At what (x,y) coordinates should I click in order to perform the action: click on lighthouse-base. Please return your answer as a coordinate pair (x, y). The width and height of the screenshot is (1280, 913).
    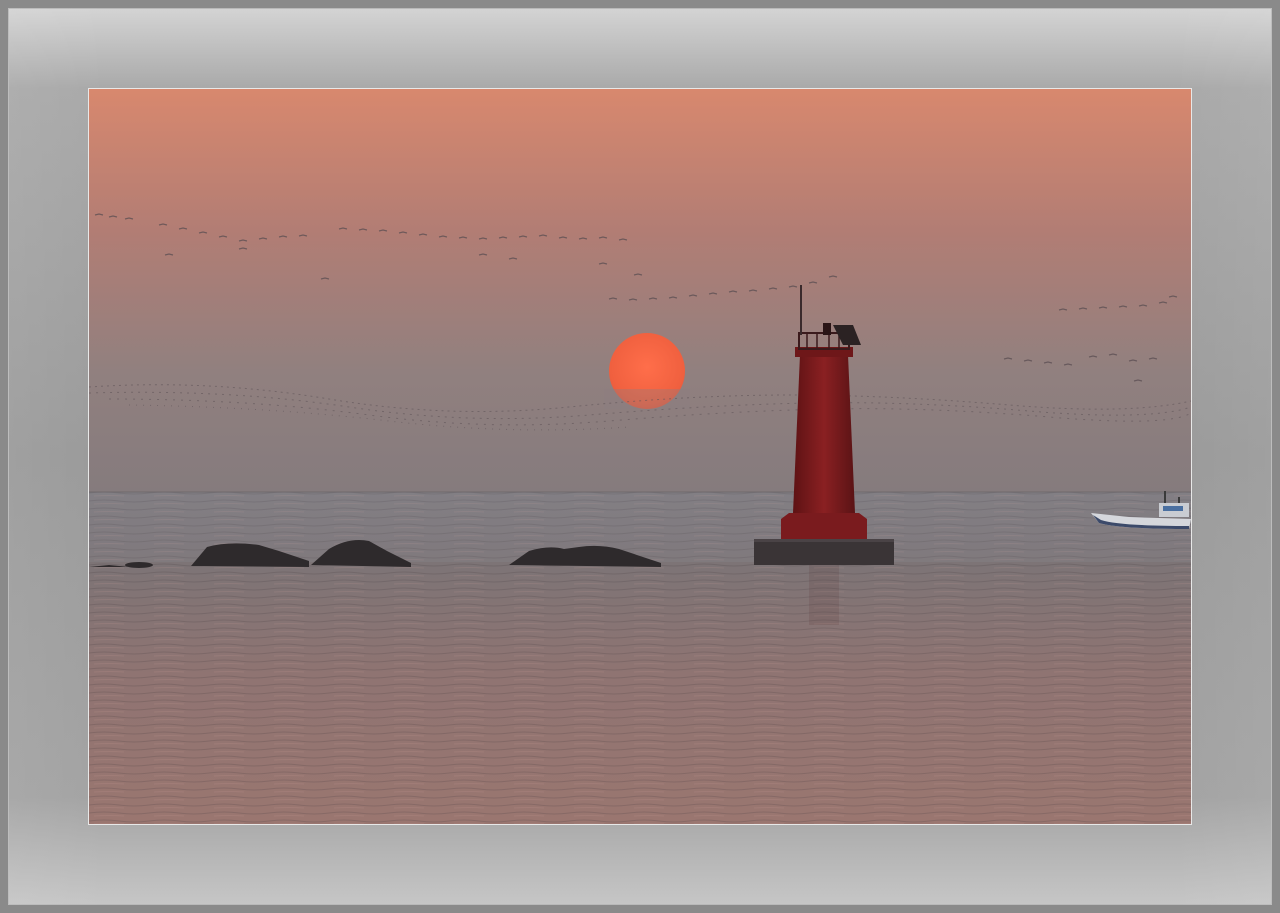
    Looking at the image, I should click on (824, 552).